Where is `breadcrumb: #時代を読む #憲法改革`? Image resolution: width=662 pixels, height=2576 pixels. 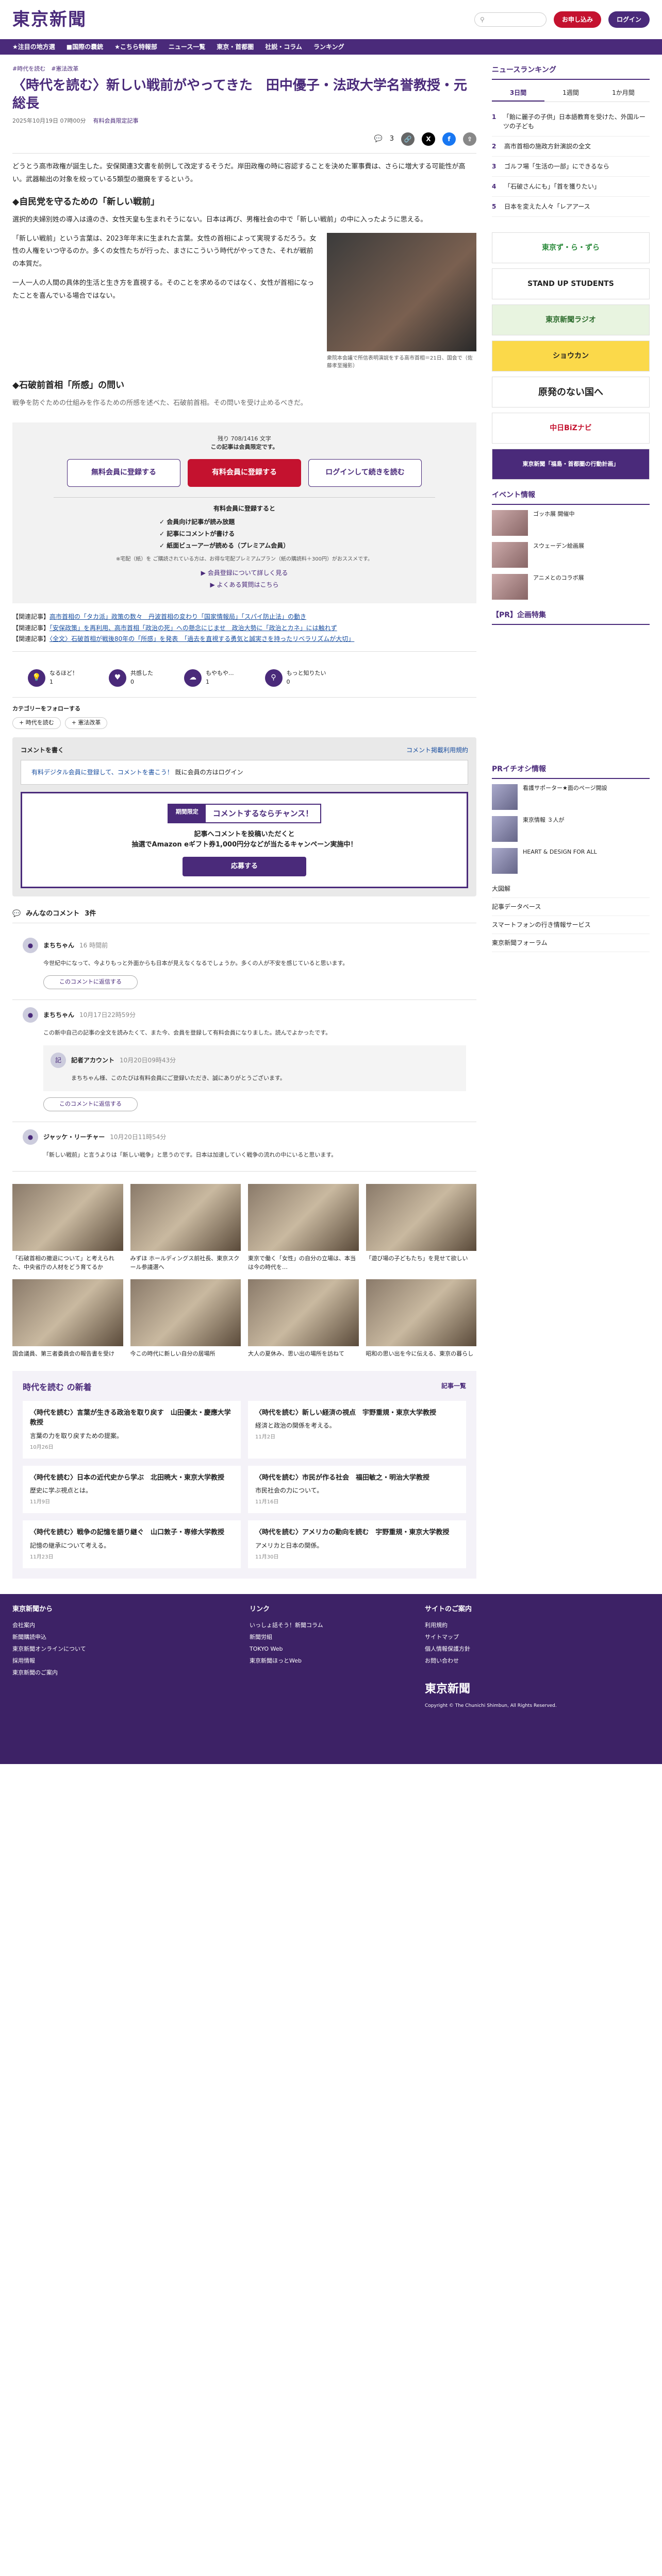
breadcrumb: #時代を読む #憲法改革 is located at coordinates (244, 69).